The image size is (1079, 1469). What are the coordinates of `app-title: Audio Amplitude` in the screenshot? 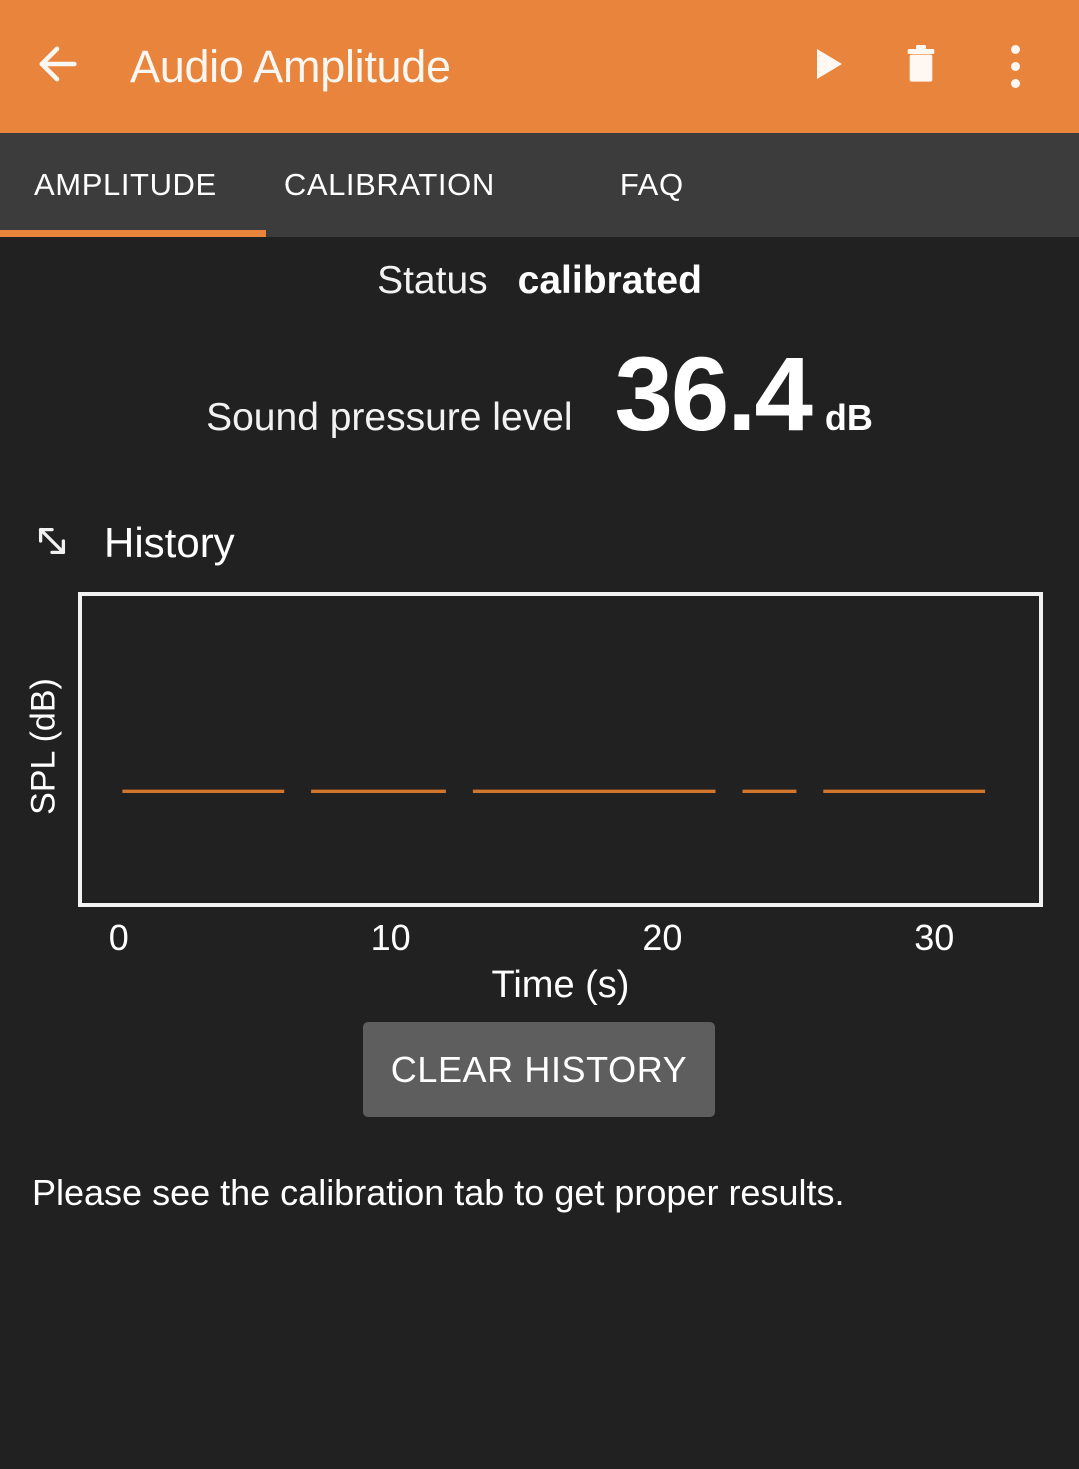 It's located at (290, 66).